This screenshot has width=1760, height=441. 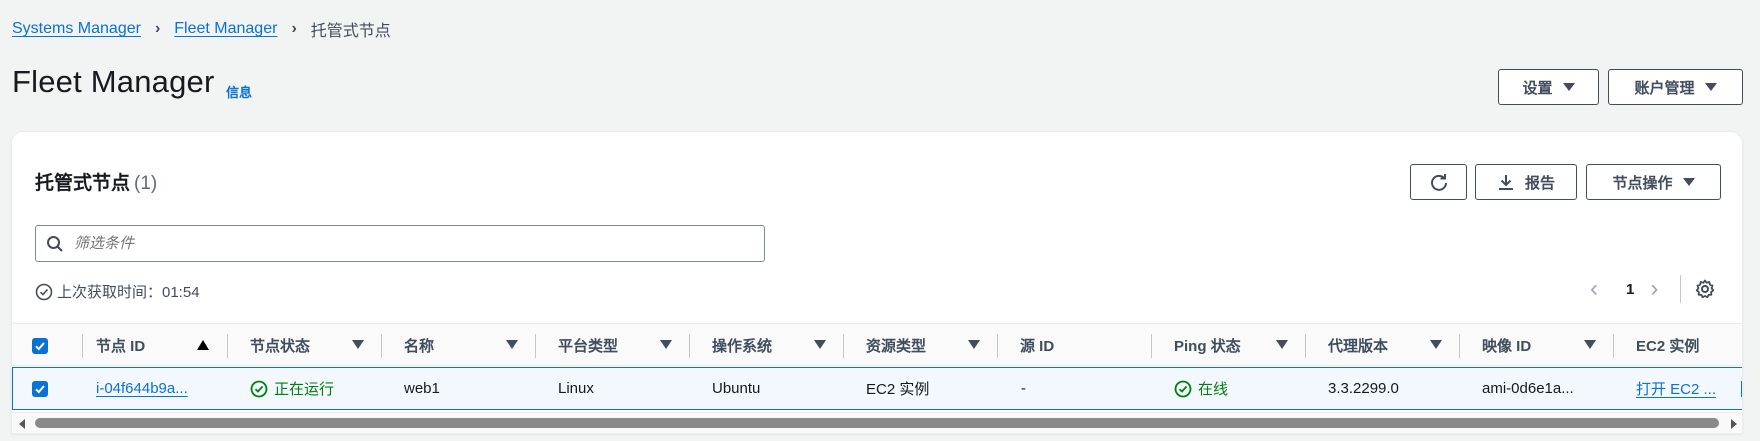 I want to click on account-management-button: 账户管理, so click(x=1675, y=87).